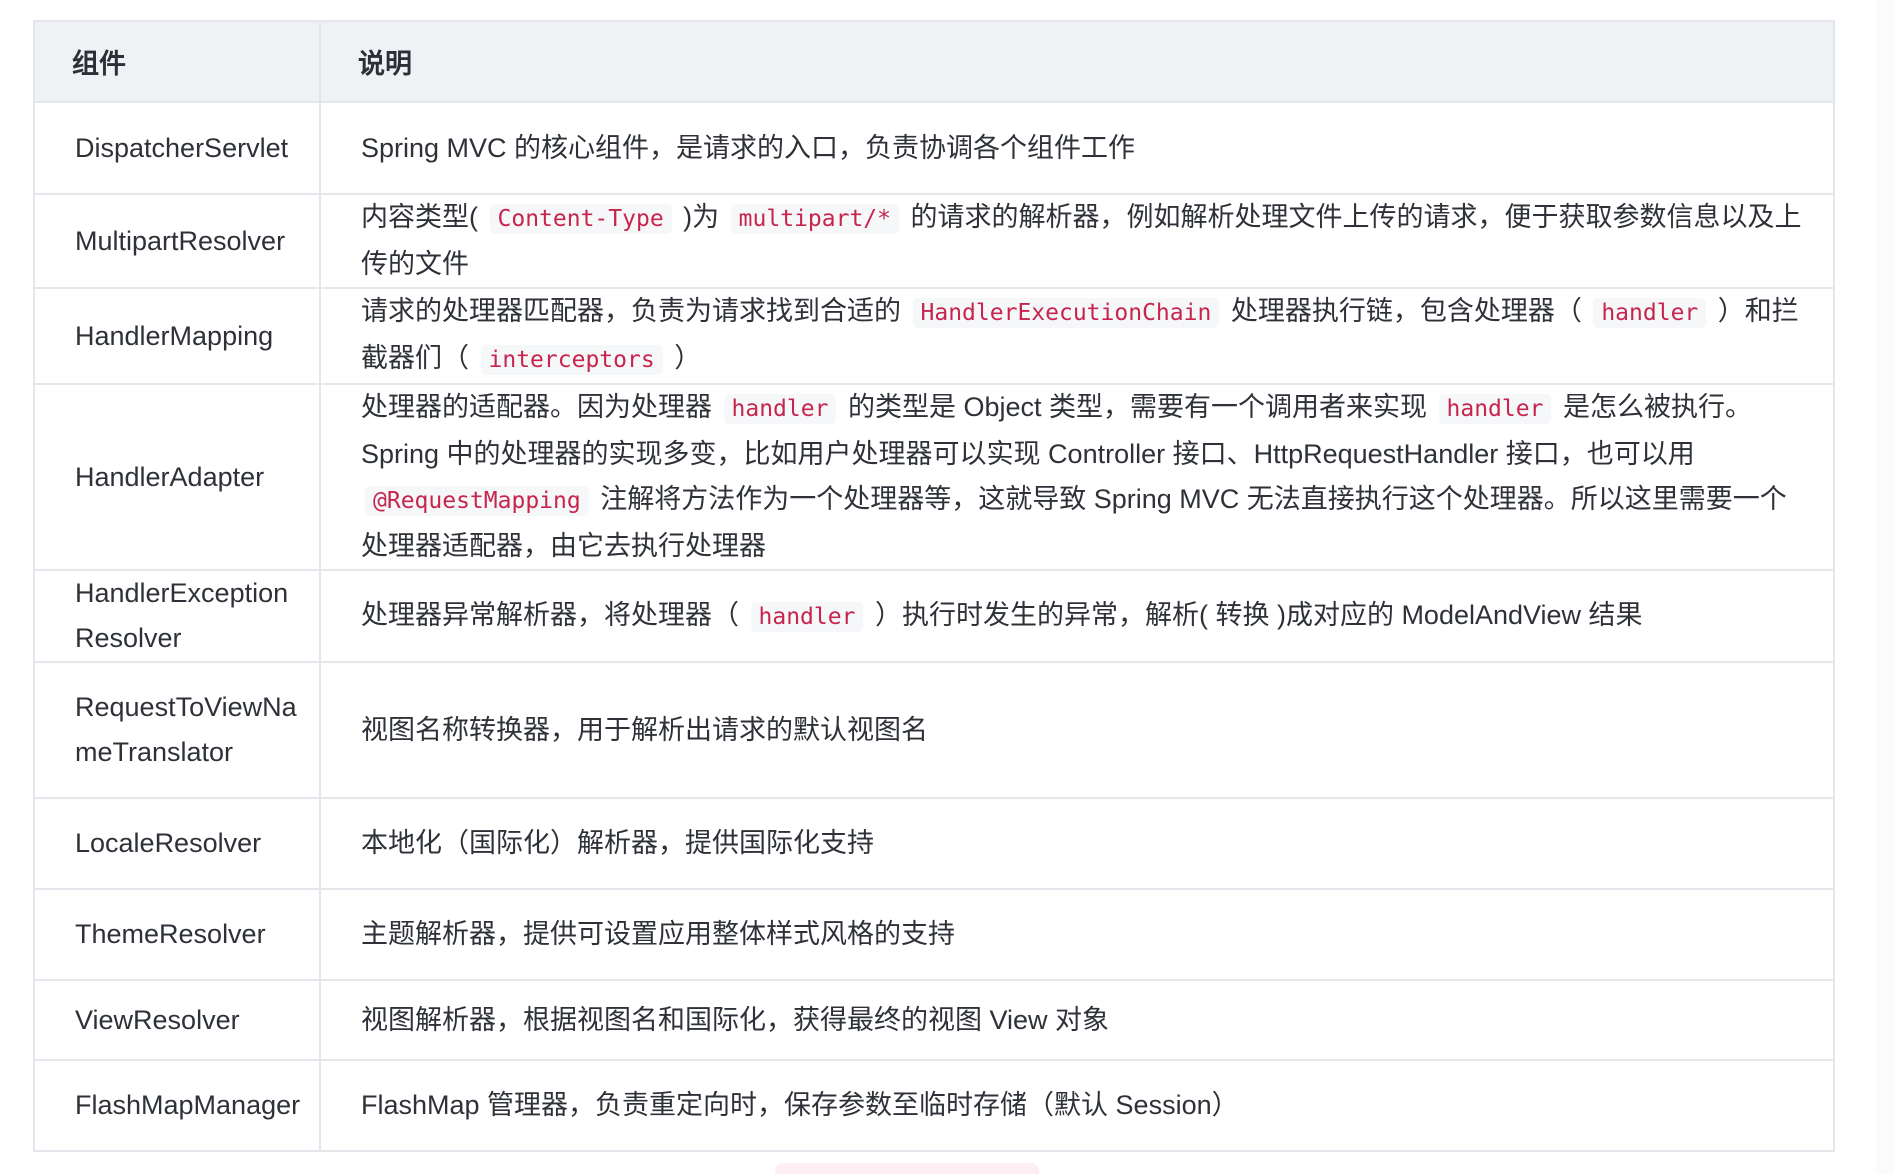 The height and width of the screenshot is (1174, 1894). I want to click on component-name-cell: RequestToViewNameTranslator, so click(177, 730).